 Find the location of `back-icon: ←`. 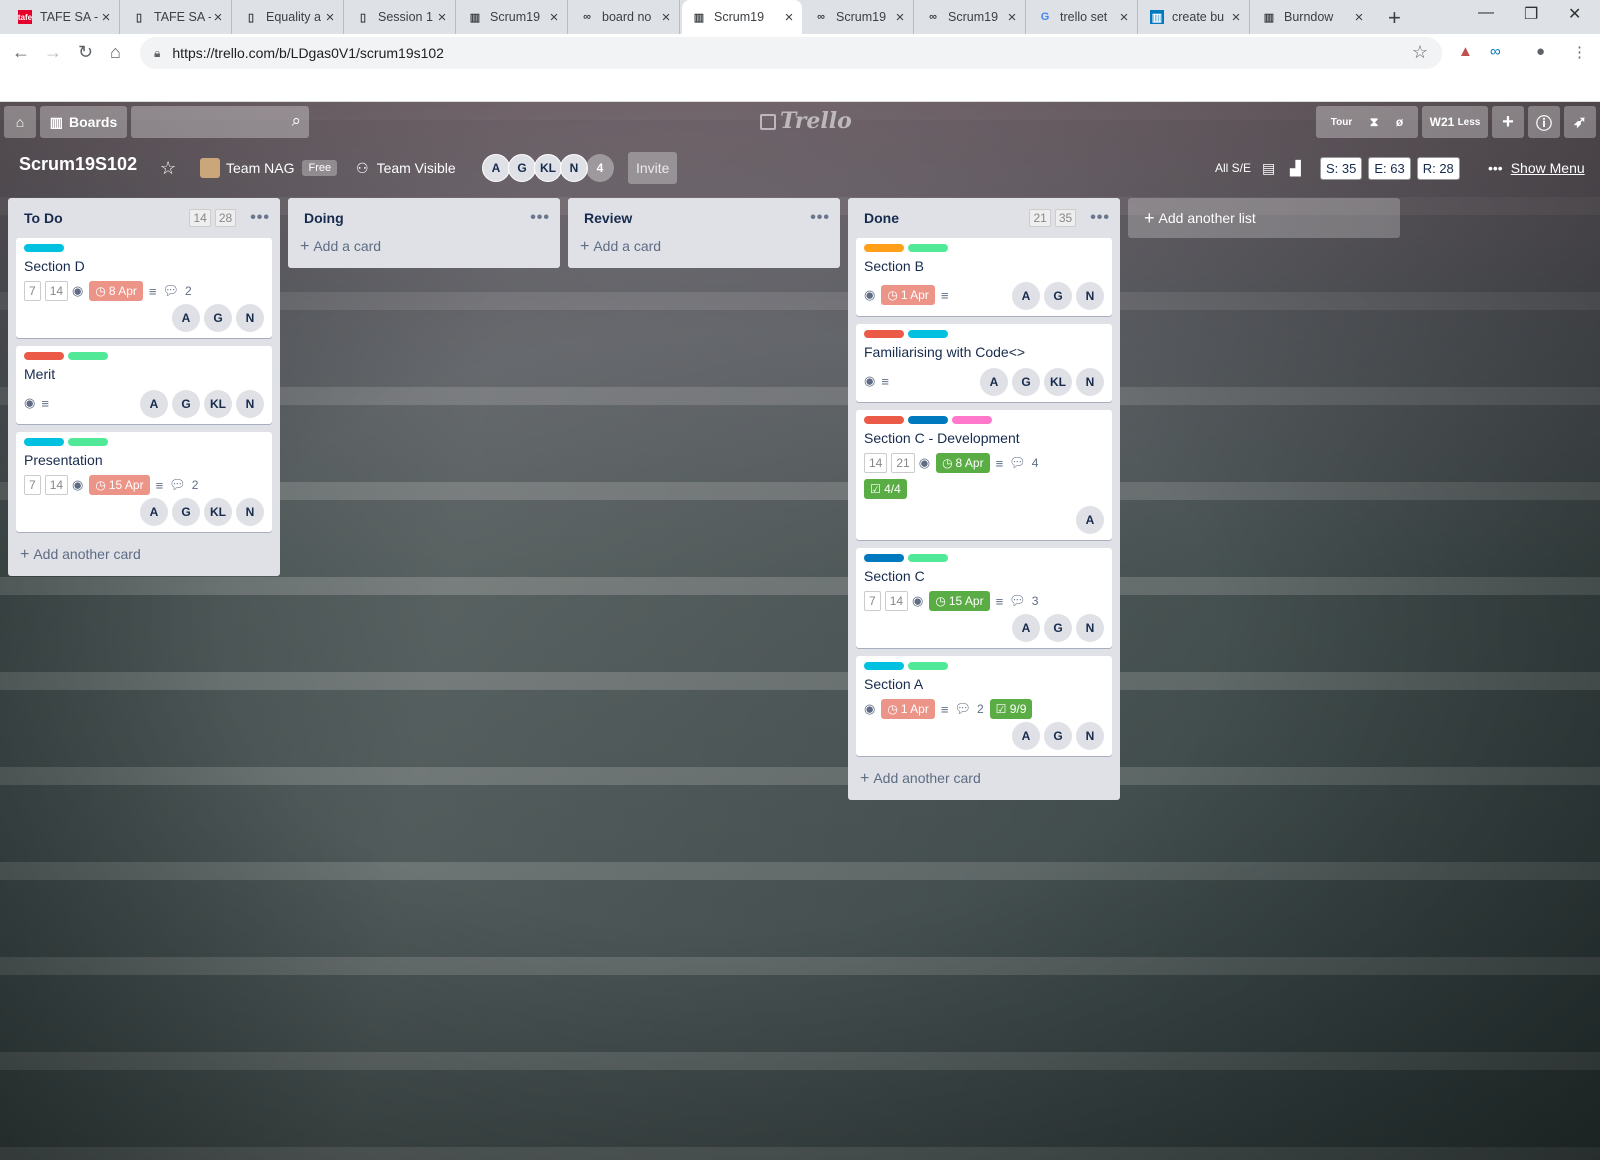

back-icon: ← is located at coordinates (21, 52).